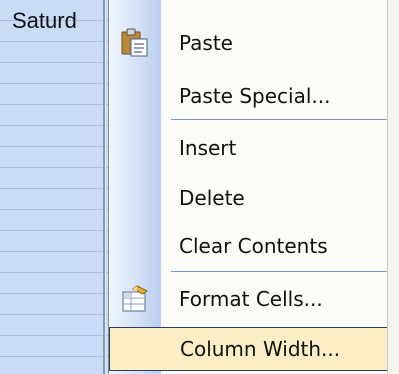  What do you see at coordinates (251, 148) in the screenshot?
I see `menu-item-insert: Insert` at bounding box center [251, 148].